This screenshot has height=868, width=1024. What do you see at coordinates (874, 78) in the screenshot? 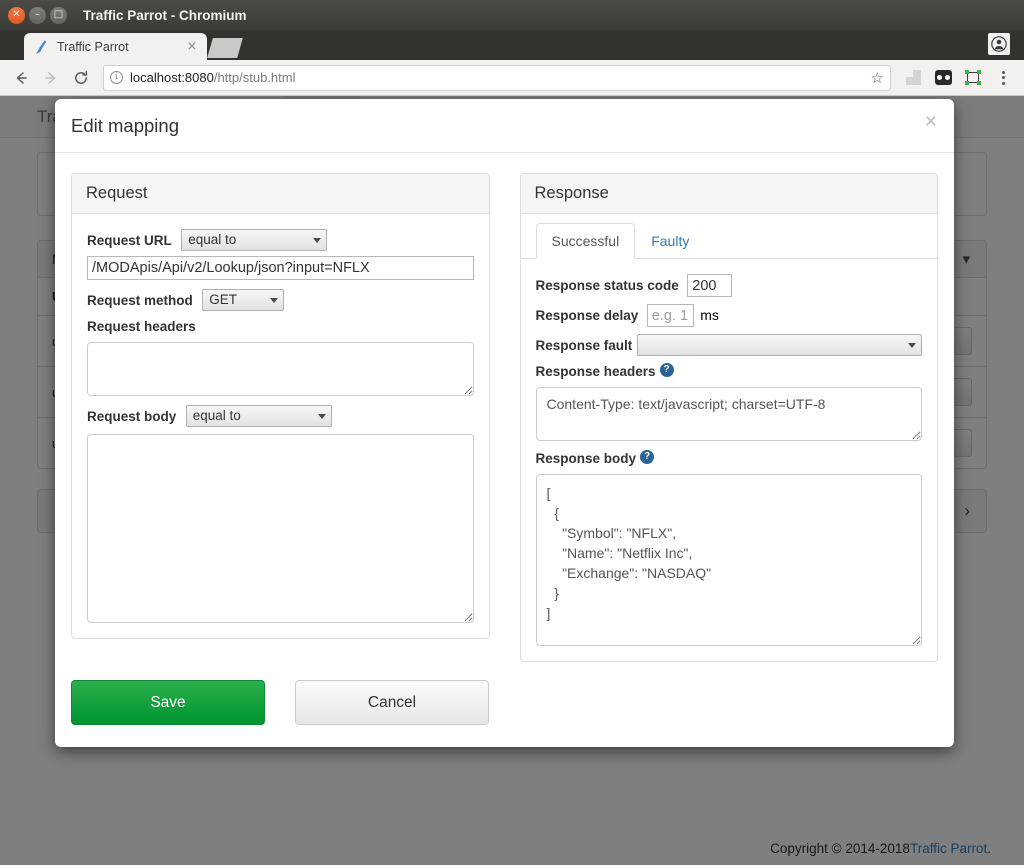
I see `bookmark-star-icon: ☆` at bounding box center [874, 78].